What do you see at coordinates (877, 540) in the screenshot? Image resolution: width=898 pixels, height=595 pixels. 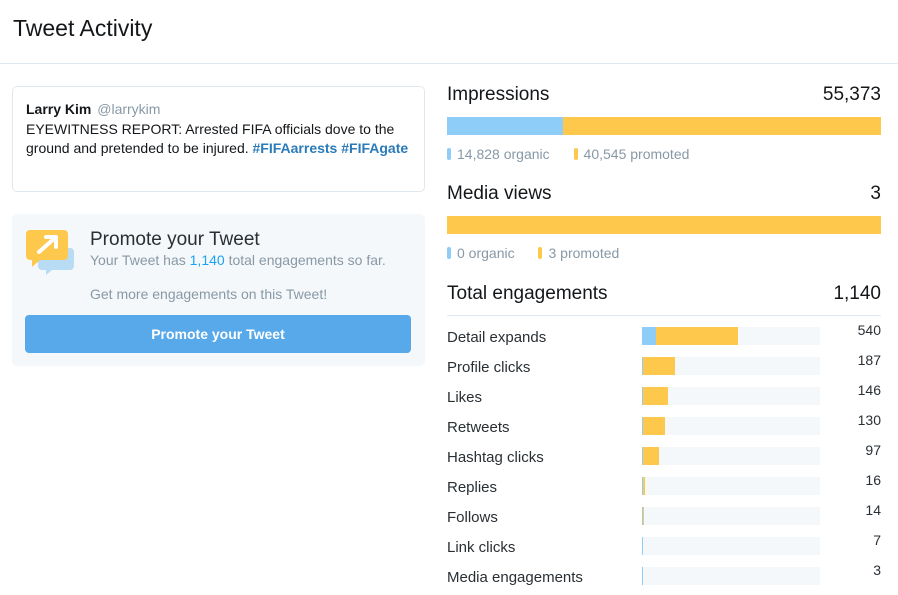 I see `engagement-value: 7` at bounding box center [877, 540].